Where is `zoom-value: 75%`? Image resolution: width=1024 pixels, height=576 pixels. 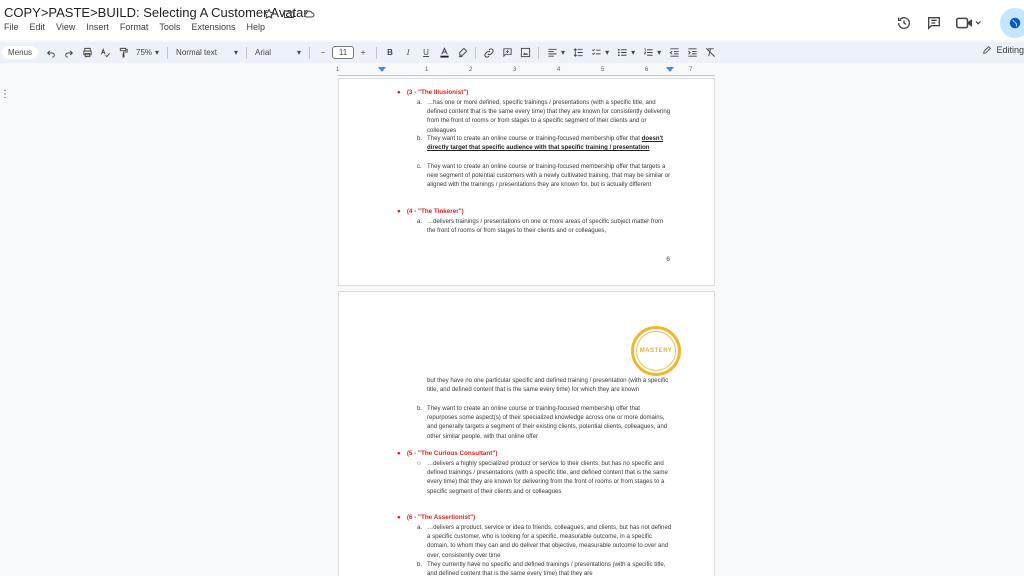
zoom-value: 75% is located at coordinates (144, 52).